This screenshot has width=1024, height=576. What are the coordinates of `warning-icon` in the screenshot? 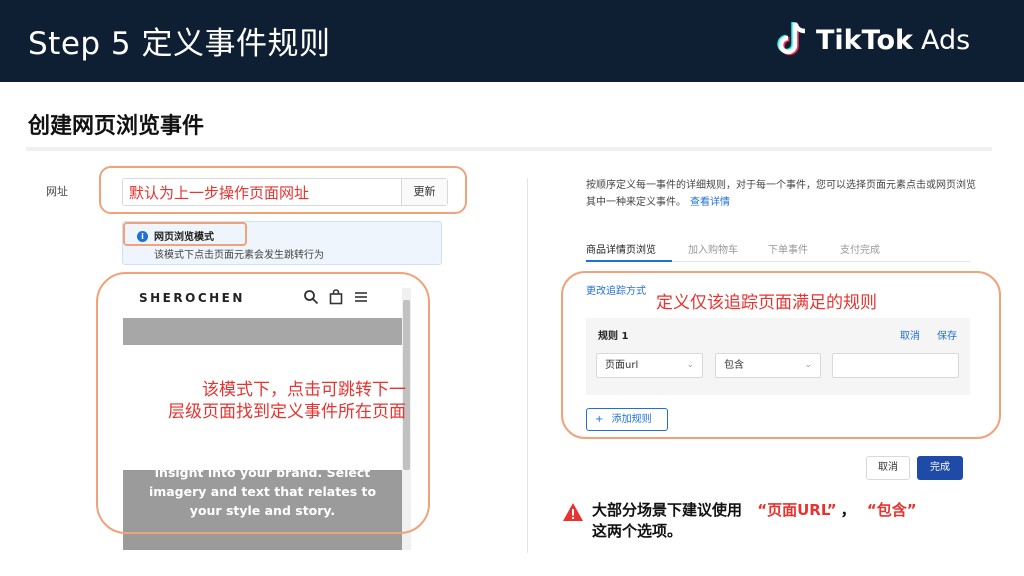 It's located at (573, 512).